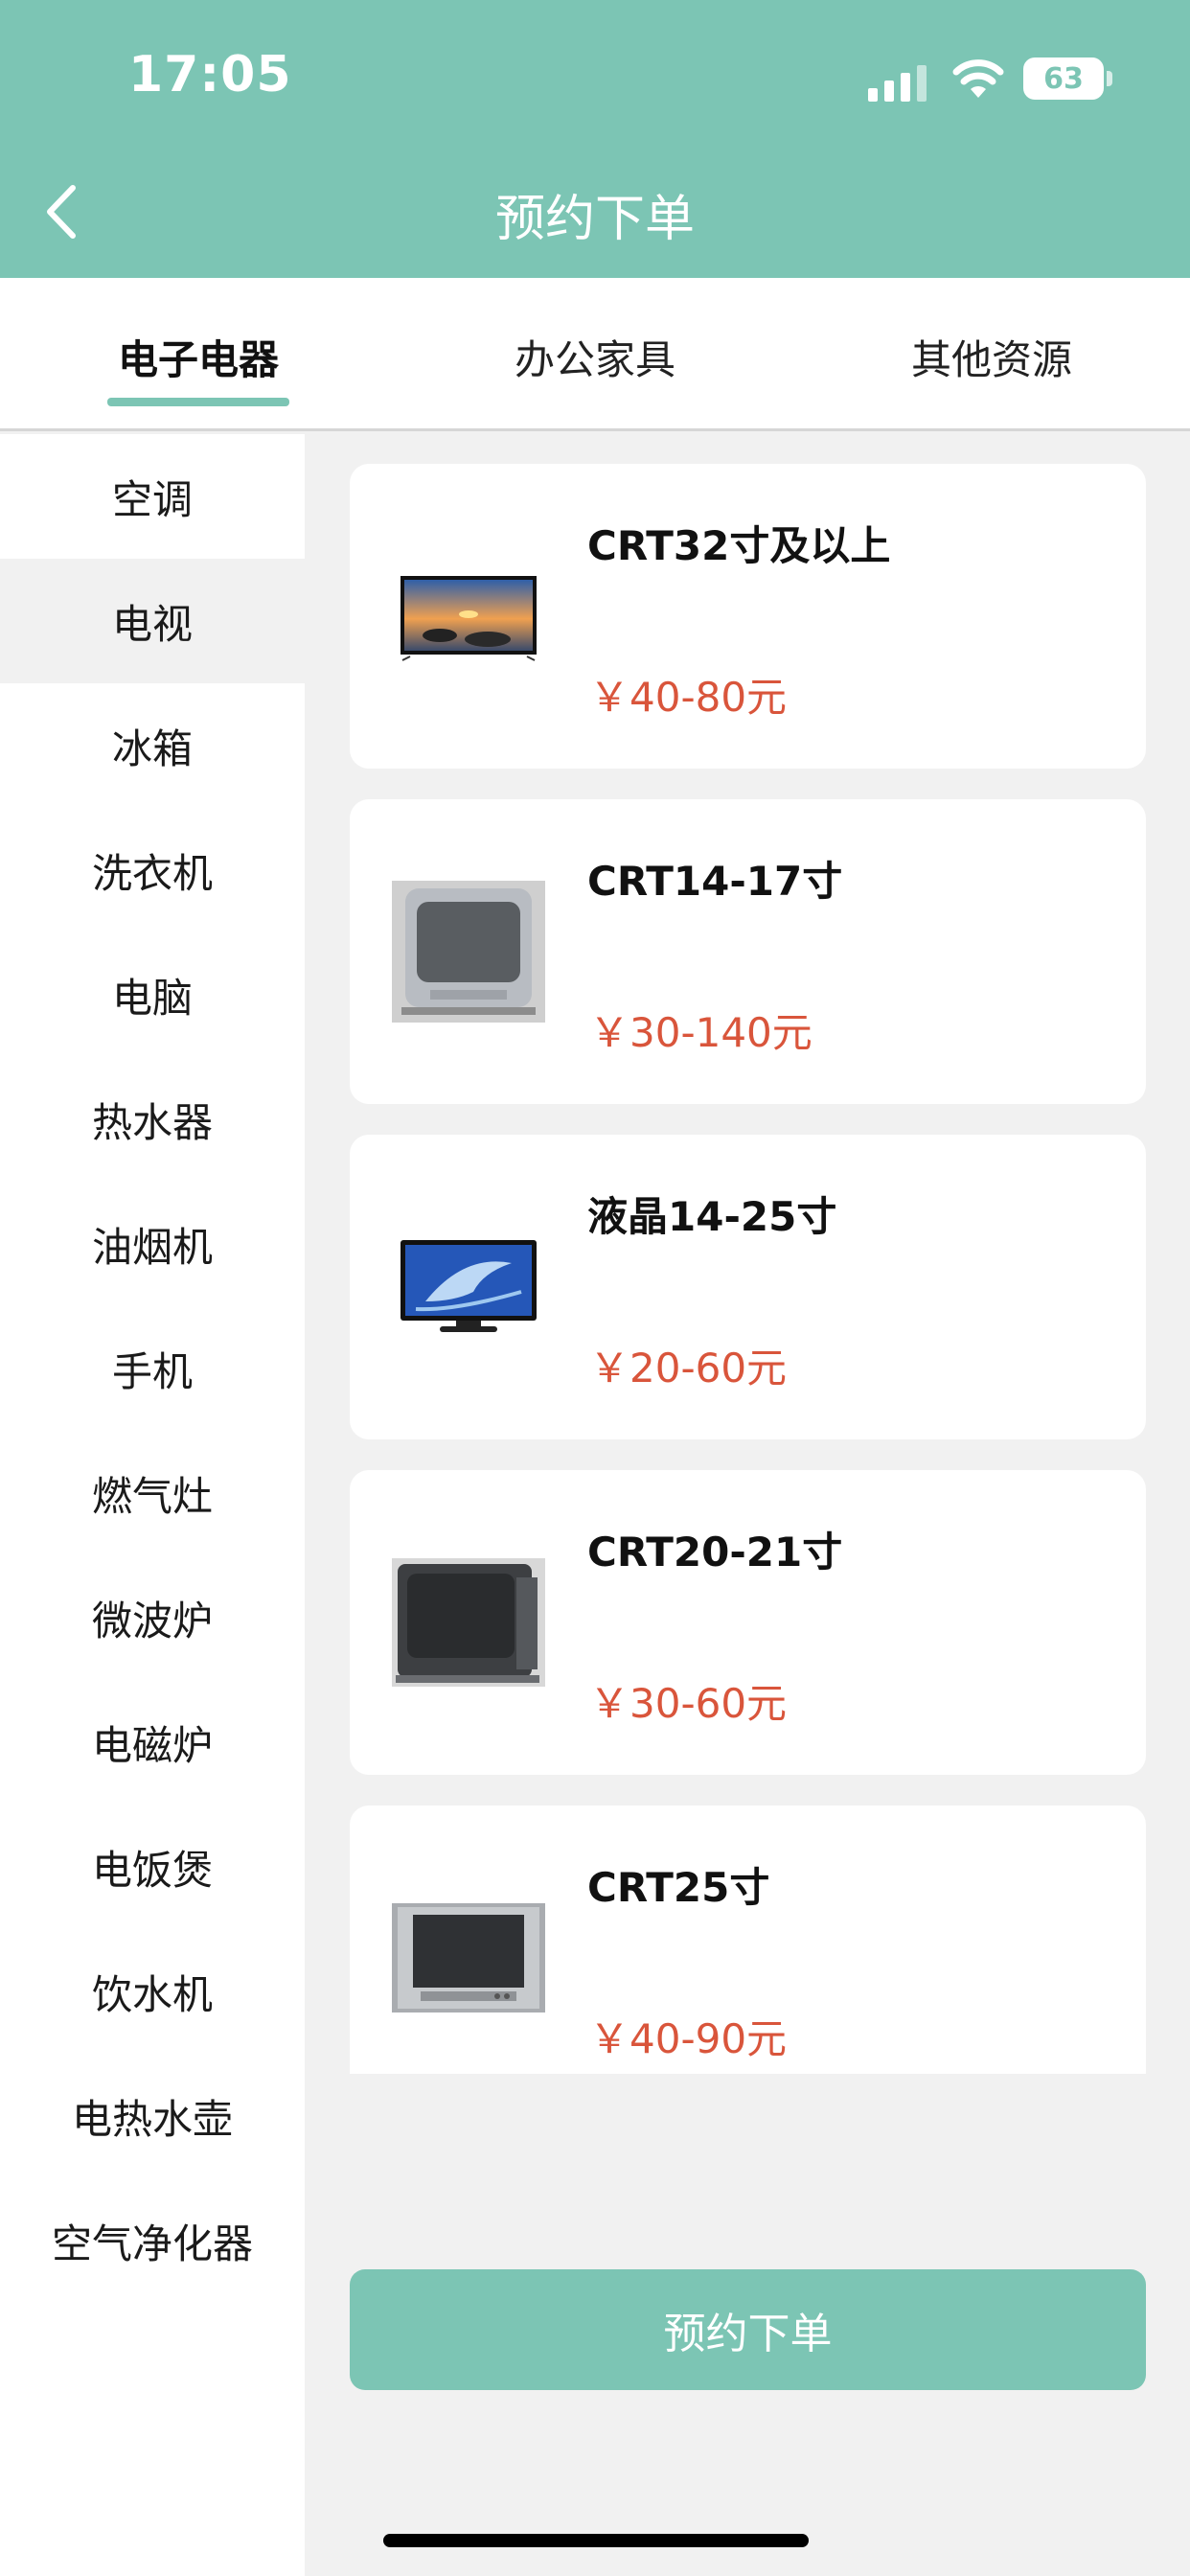  Describe the element at coordinates (748, 616) in the screenshot. I see `product-card: CRT32寸及以上 ￥40-80元` at that location.